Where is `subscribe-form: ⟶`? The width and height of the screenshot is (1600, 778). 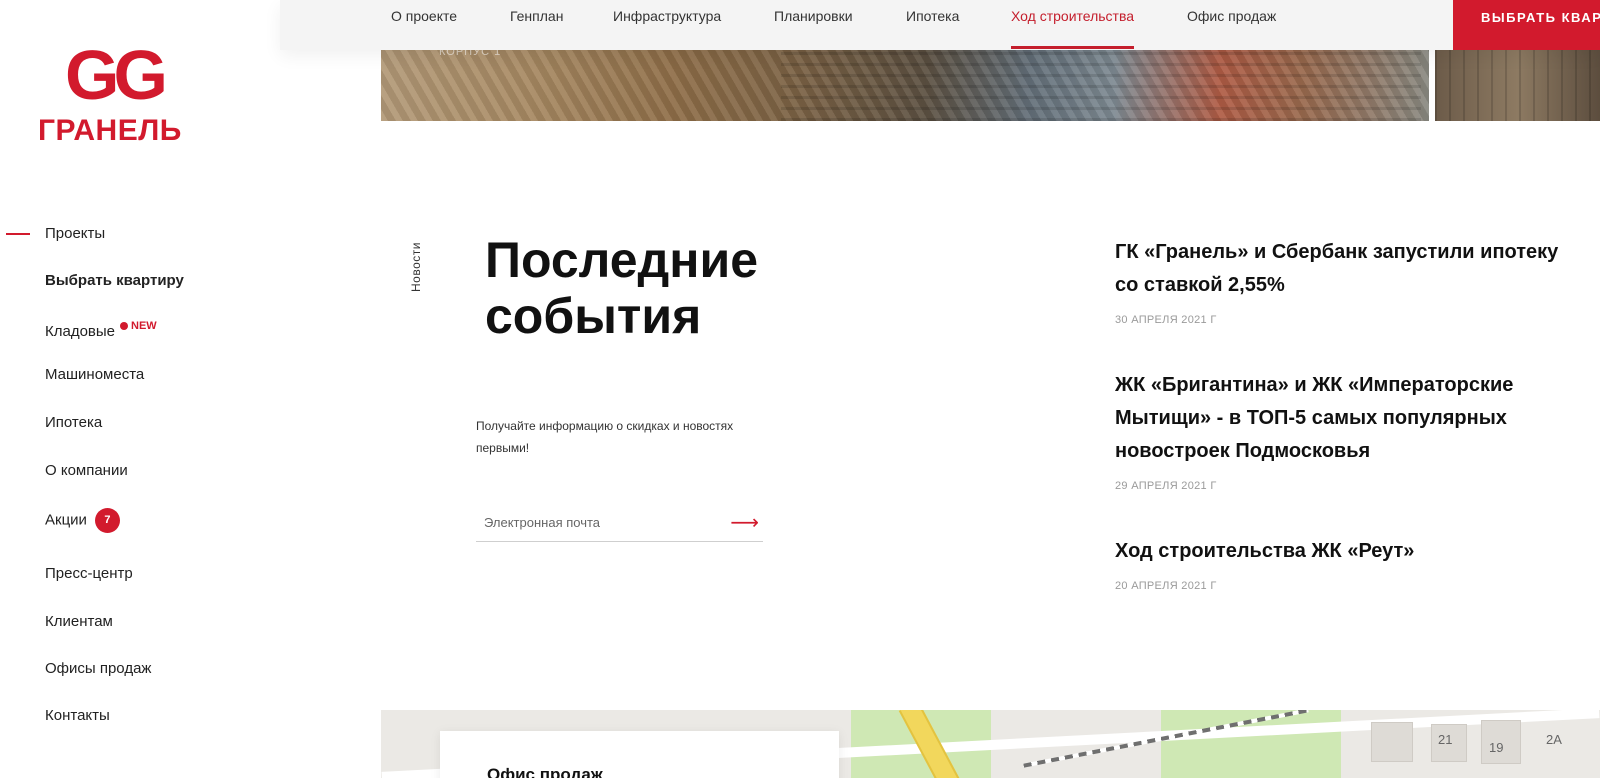 subscribe-form: ⟶ is located at coordinates (619, 524).